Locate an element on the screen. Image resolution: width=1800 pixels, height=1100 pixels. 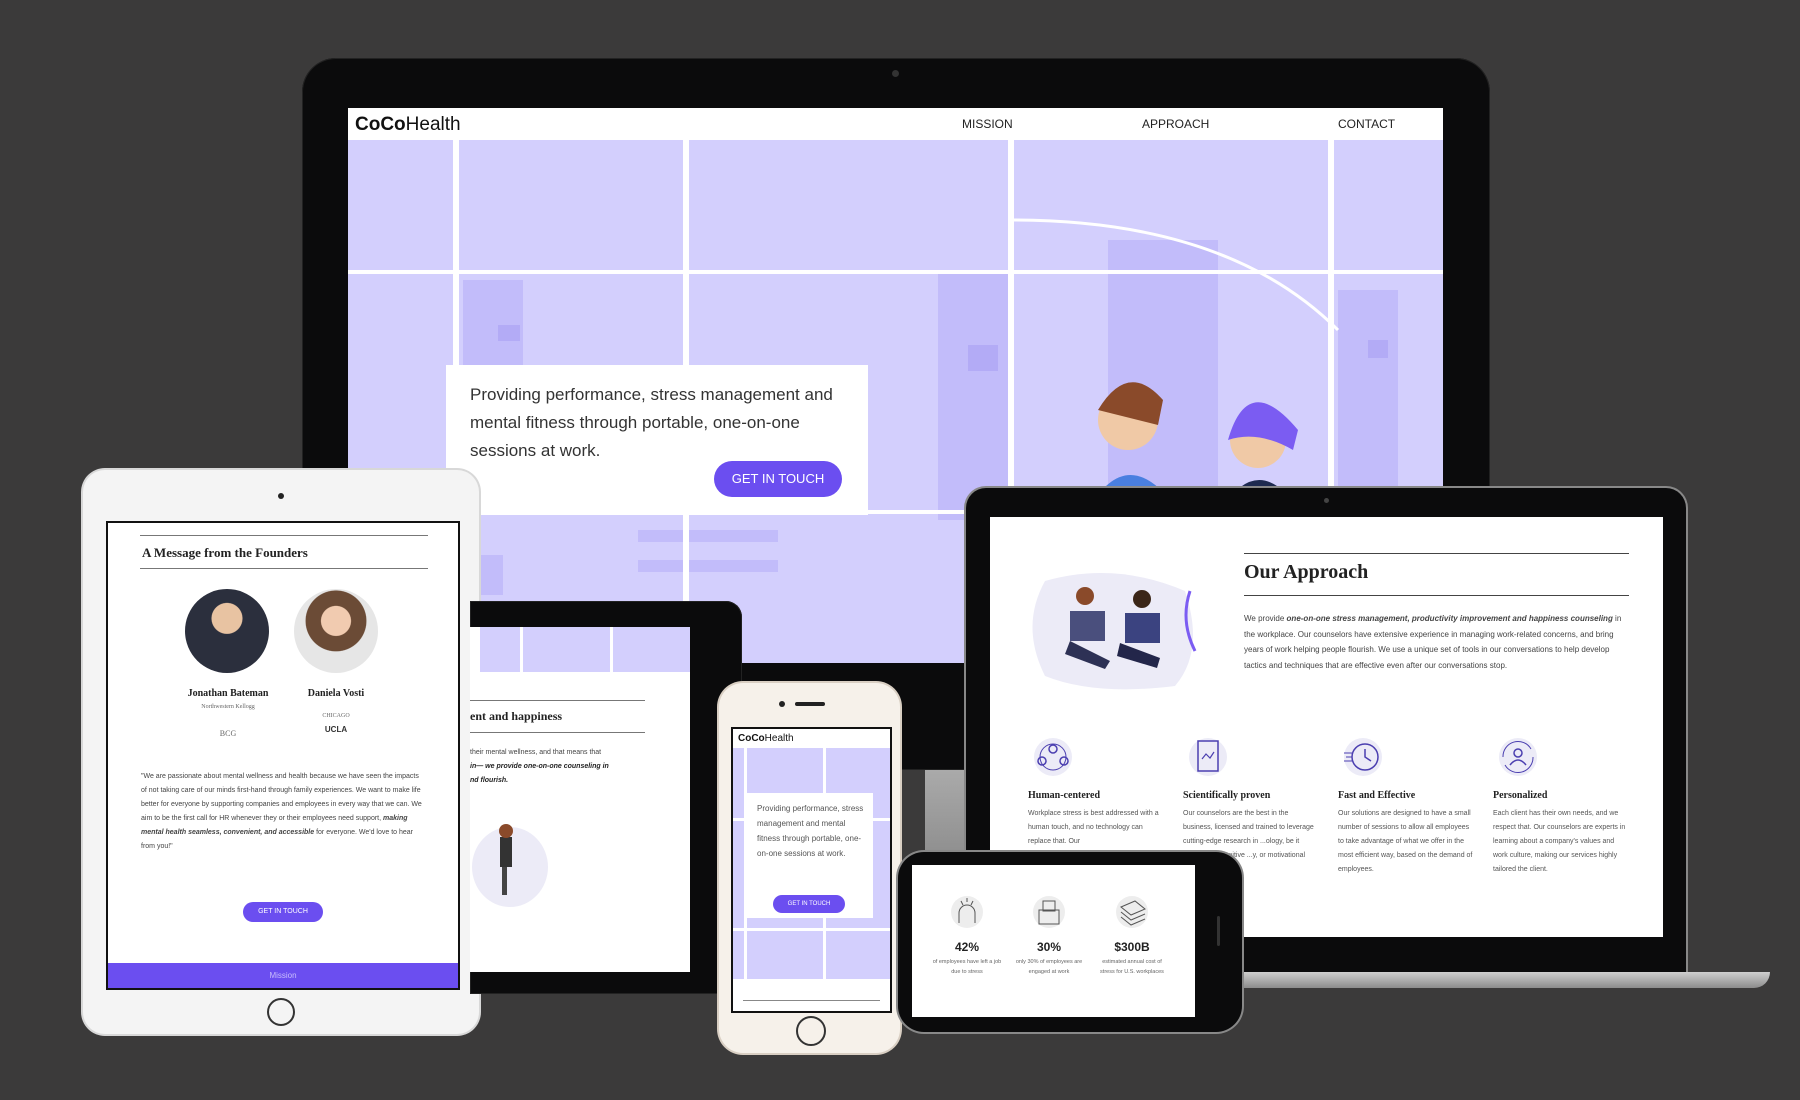
laptop-base is located at coordinates (1490, 980).